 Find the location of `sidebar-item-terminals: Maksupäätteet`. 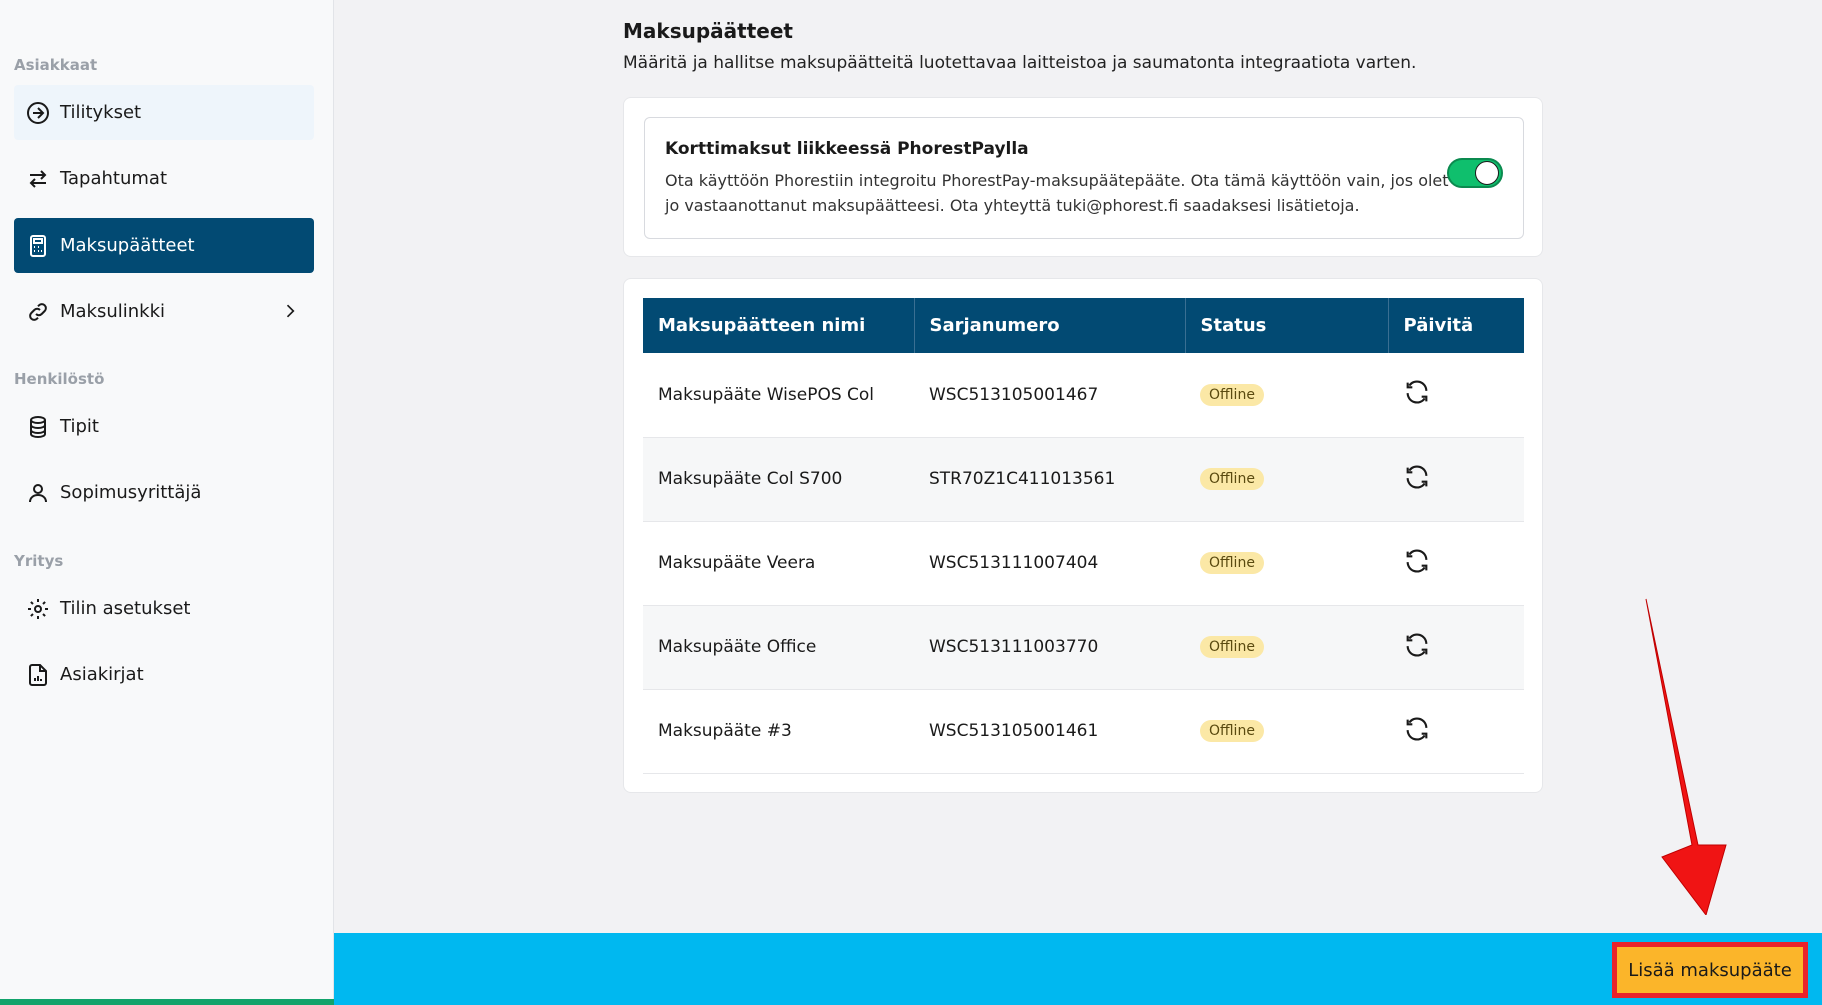

sidebar-item-terminals: Maksupäätteet is located at coordinates (164, 245).